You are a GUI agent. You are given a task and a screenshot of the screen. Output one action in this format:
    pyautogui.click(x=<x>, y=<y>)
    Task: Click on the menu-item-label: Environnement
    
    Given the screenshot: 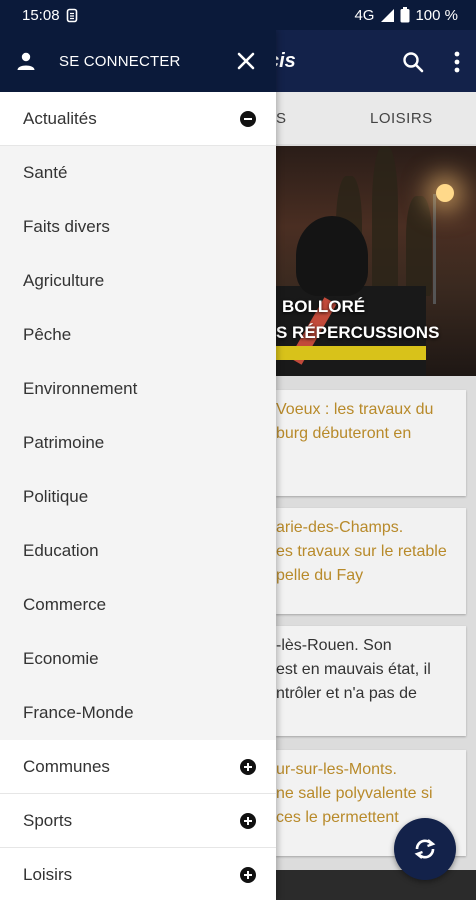 What is the action you would take?
    pyautogui.click(x=80, y=388)
    